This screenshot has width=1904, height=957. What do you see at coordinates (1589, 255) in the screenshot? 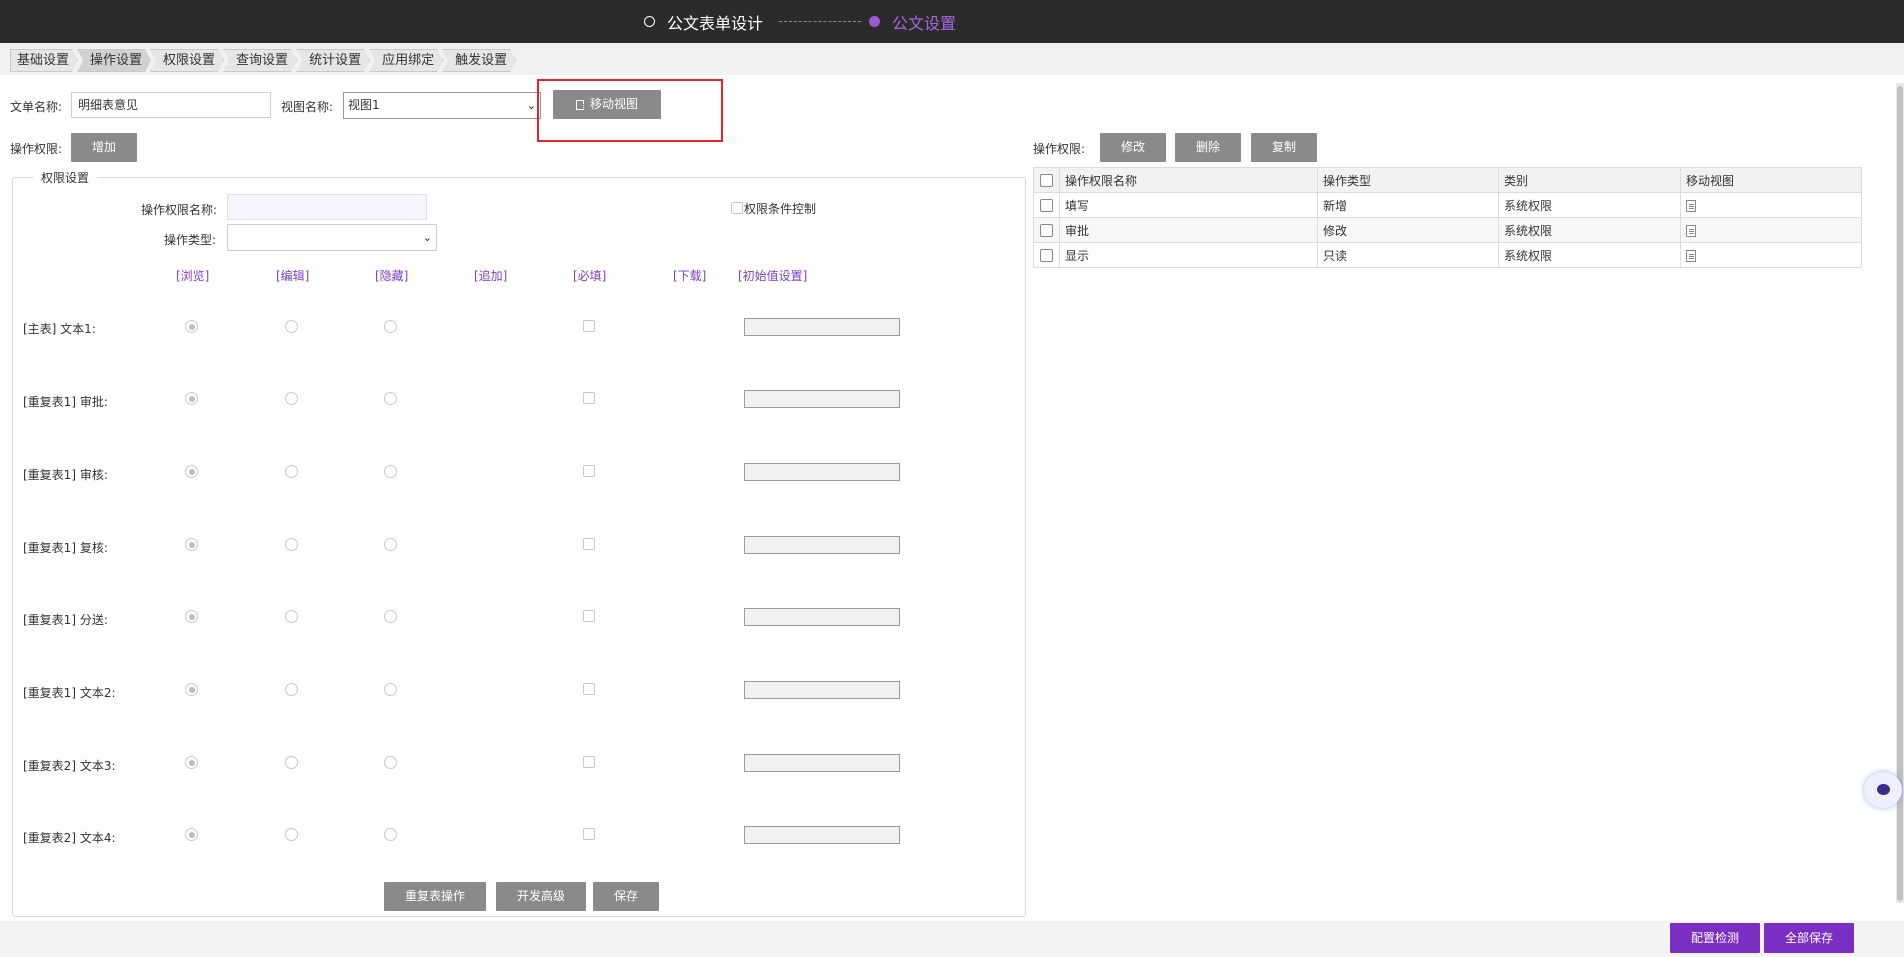
I see `category-cell: 系统权限` at bounding box center [1589, 255].